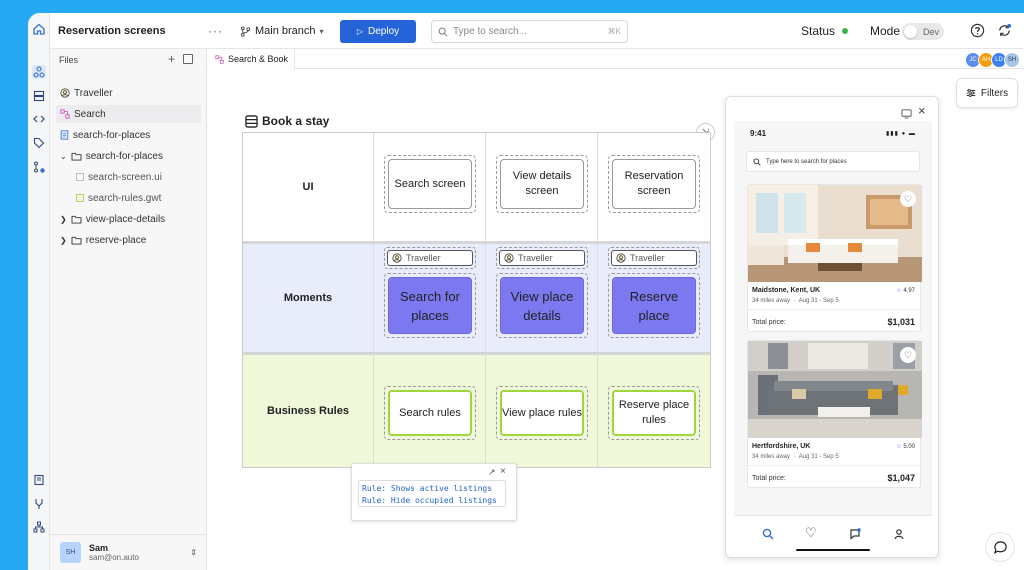 The height and width of the screenshot is (570, 1024). What do you see at coordinates (39, 143) in the screenshot?
I see `tag-icon` at bounding box center [39, 143].